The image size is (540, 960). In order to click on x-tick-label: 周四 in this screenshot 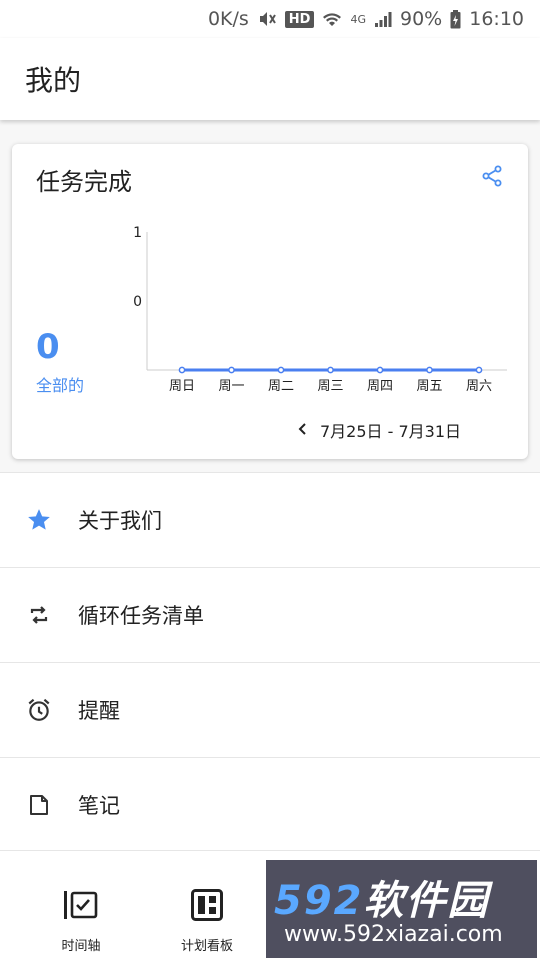, I will do `click(380, 386)`.